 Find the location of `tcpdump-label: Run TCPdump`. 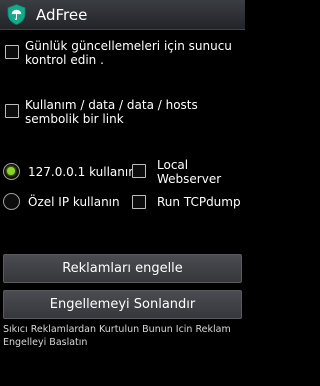

tcpdump-label: Run TCPdump is located at coordinates (199, 202).